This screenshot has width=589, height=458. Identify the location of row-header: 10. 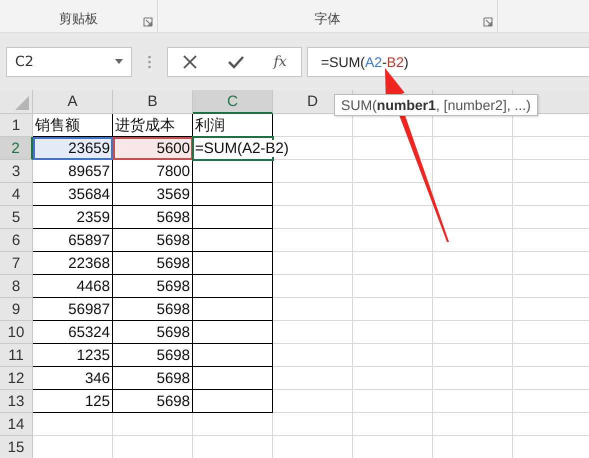
(16, 332).